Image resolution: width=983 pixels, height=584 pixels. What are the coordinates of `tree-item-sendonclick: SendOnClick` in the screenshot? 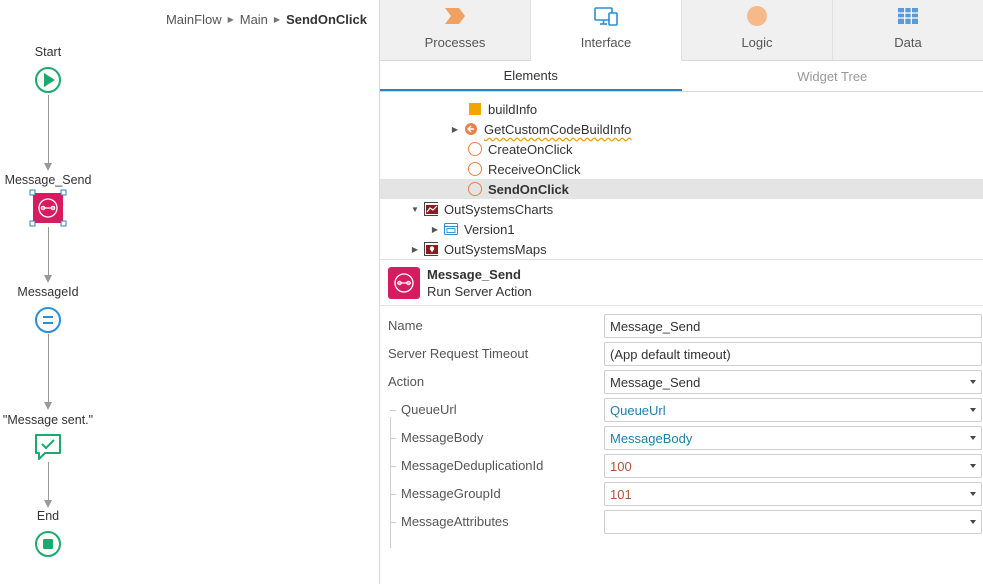 It's located at (681, 189).